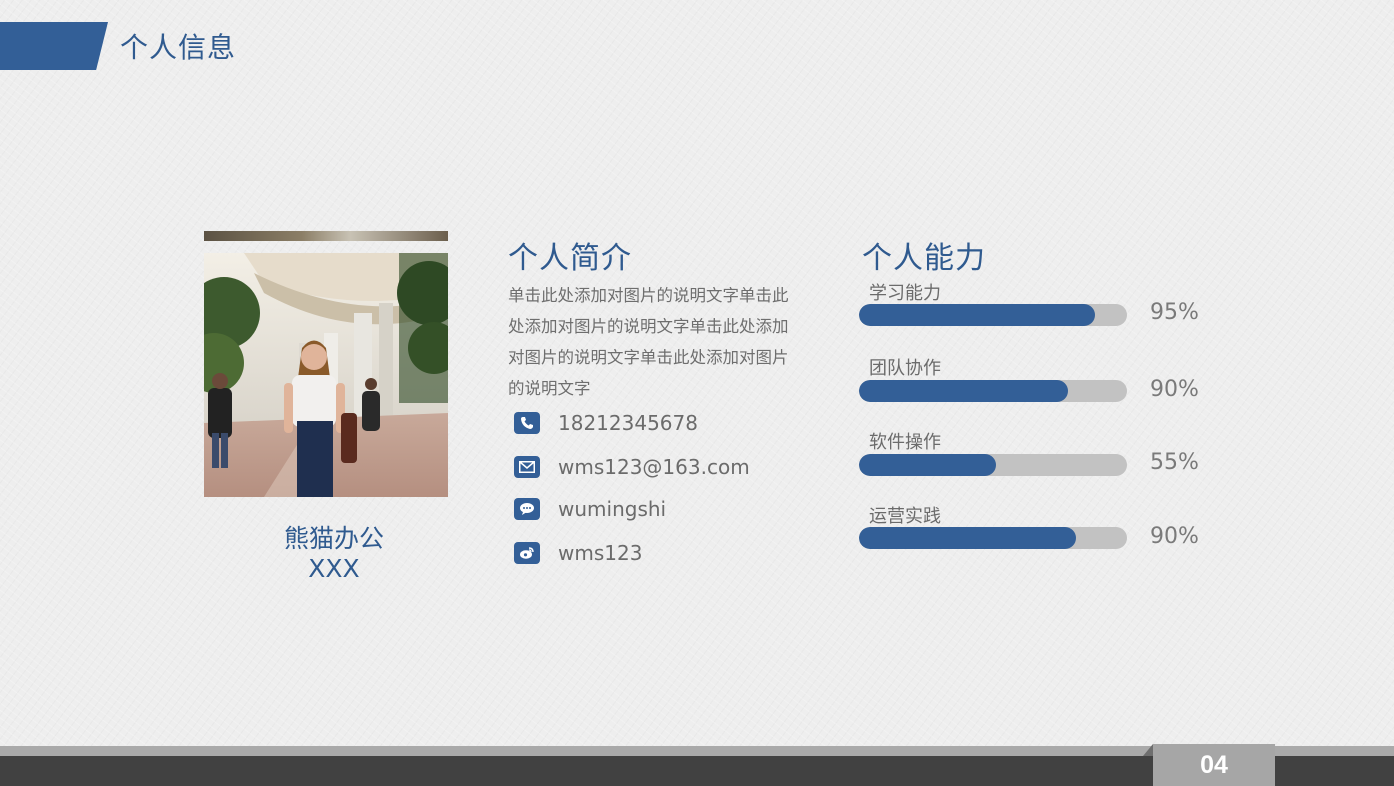 The image size is (1394, 786). Describe the element at coordinates (527, 423) in the screenshot. I see `phone-icon` at that location.